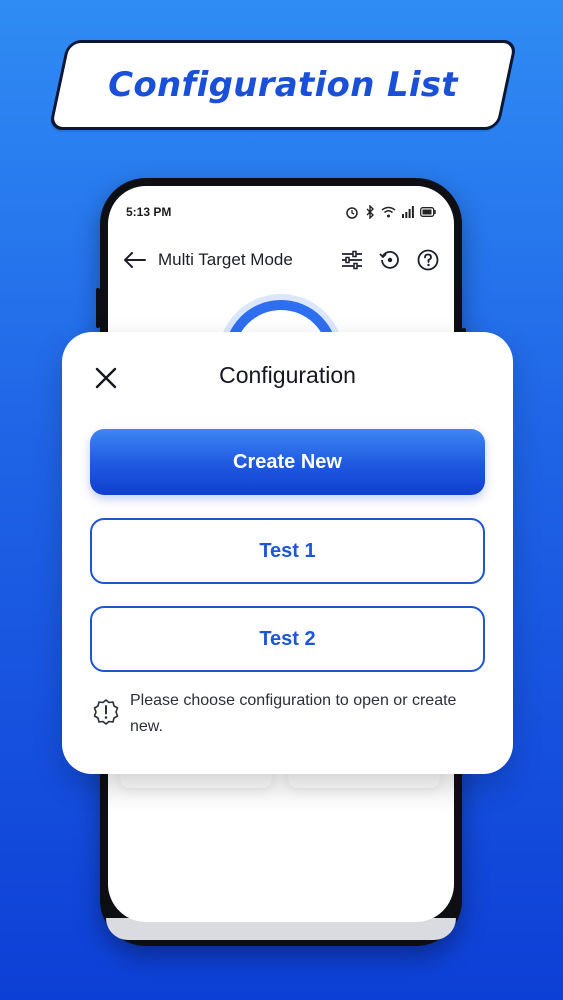  I want to click on help-icon, so click(428, 260).